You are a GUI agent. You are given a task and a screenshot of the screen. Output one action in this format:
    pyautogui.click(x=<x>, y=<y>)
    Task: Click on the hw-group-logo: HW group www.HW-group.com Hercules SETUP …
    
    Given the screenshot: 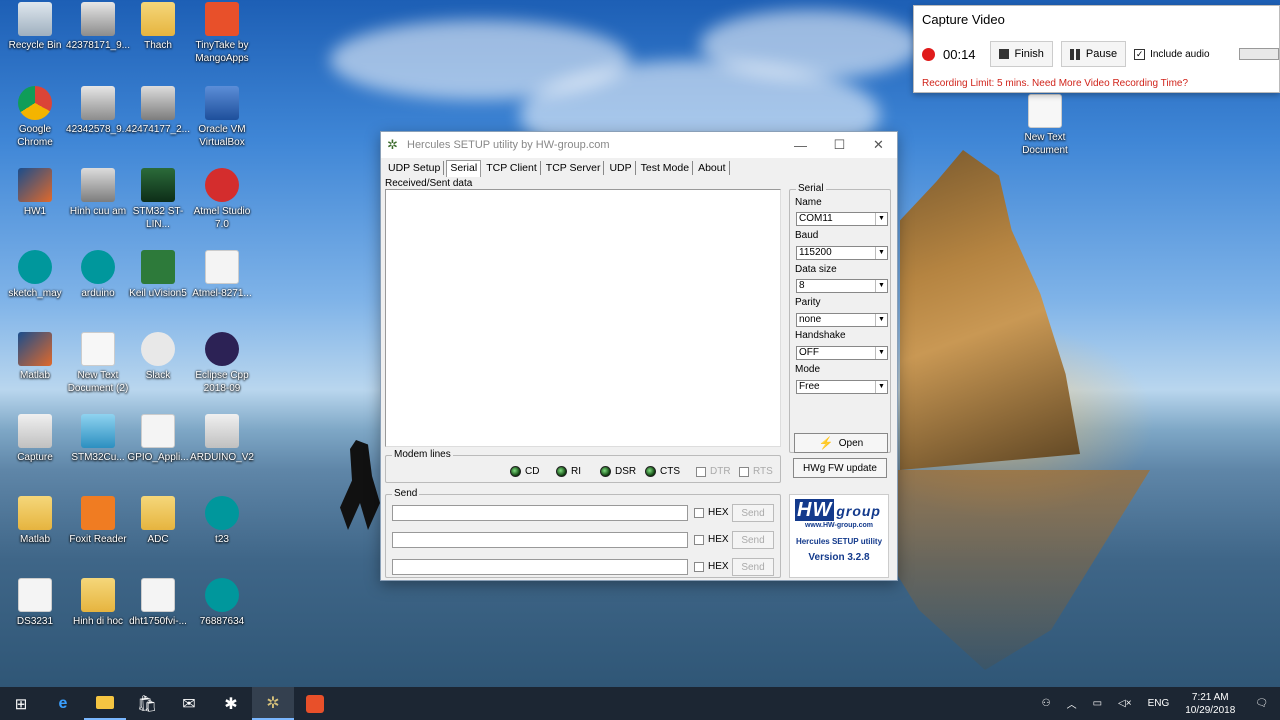 What is the action you would take?
    pyautogui.click(x=839, y=536)
    